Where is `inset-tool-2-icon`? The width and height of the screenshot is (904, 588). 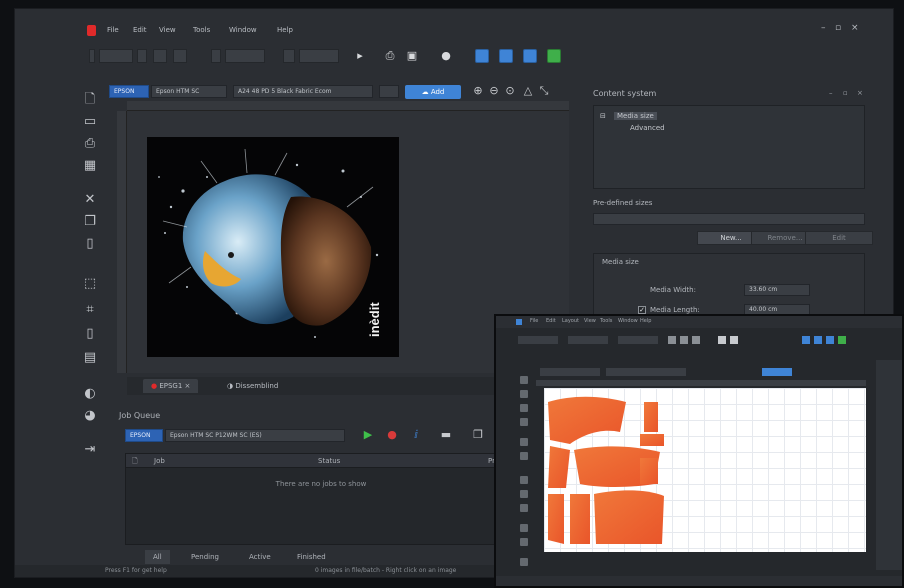
inset-tool-2-icon is located at coordinates (684, 340).